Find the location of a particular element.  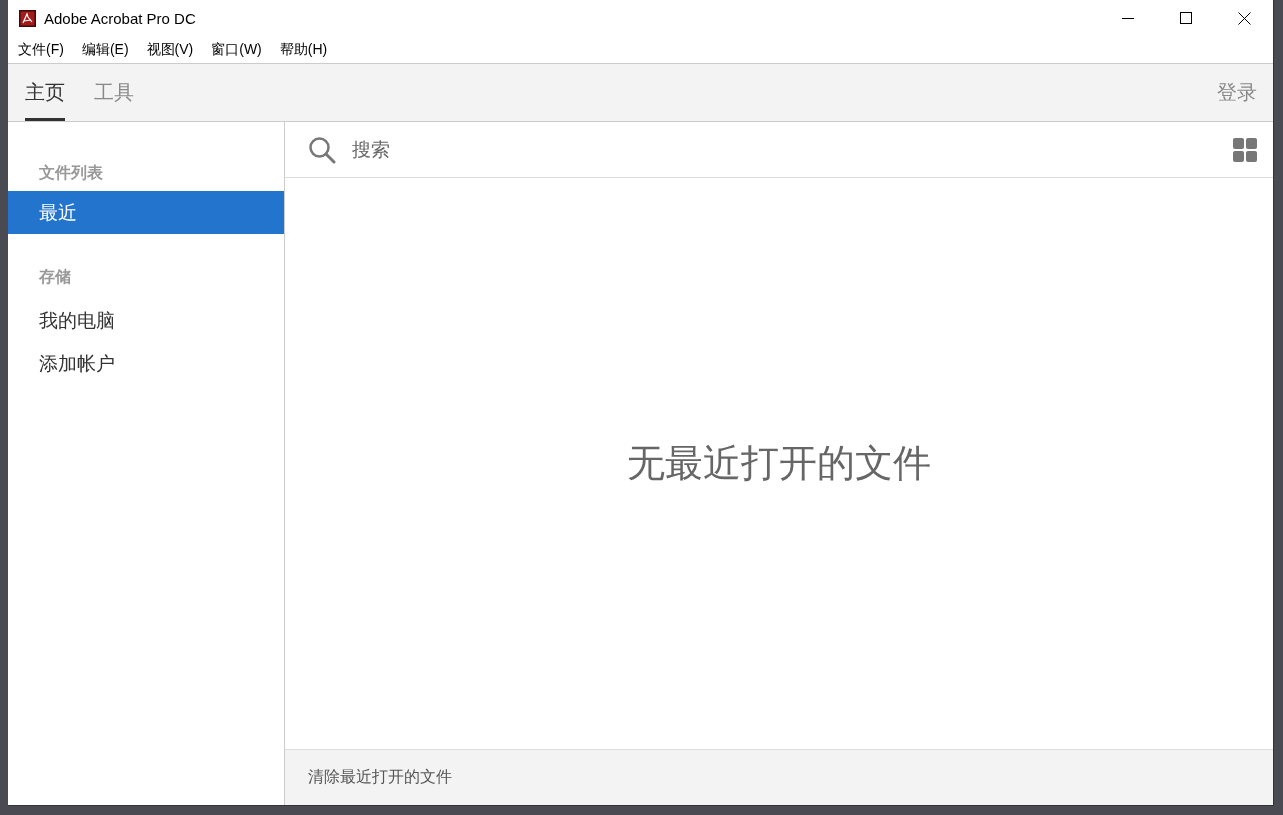

menu-item: 编辑(E) is located at coordinates (105, 49).